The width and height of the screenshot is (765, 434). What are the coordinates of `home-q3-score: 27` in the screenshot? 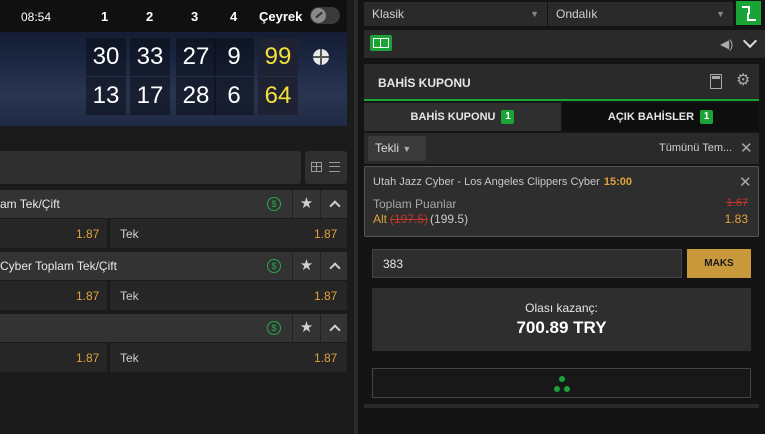 It's located at (196, 57).